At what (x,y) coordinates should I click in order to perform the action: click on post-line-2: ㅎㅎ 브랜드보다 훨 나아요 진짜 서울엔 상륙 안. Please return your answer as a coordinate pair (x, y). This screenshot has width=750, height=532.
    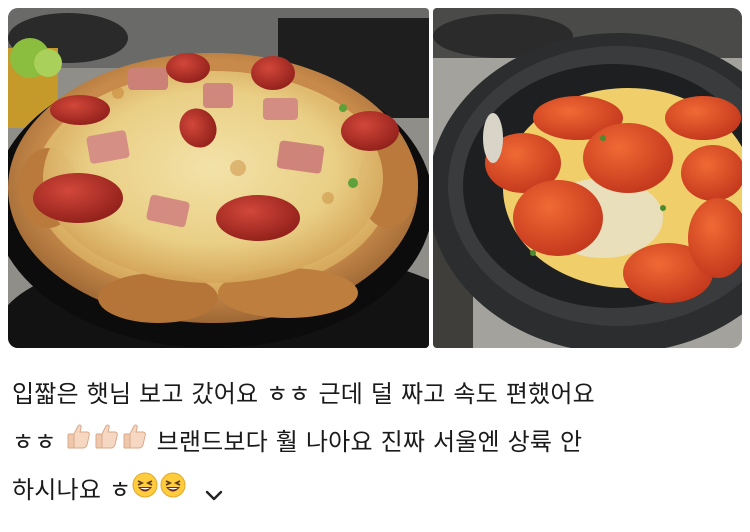
    Looking at the image, I should click on (372, 442).